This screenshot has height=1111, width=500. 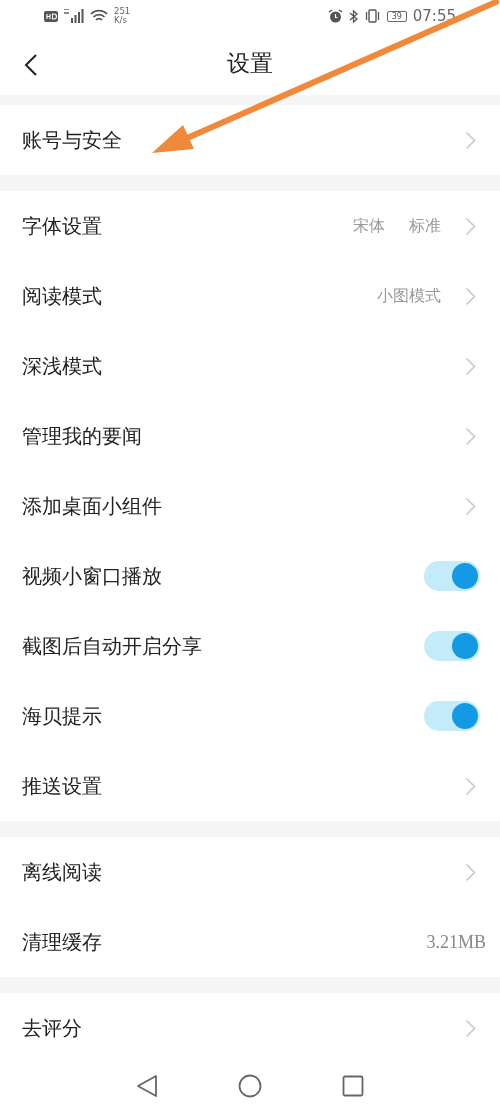 What do you see at coordinates (369, 226) in the screenshot?
I see `setting-value: 宋体` at bounding box center [369, 226].